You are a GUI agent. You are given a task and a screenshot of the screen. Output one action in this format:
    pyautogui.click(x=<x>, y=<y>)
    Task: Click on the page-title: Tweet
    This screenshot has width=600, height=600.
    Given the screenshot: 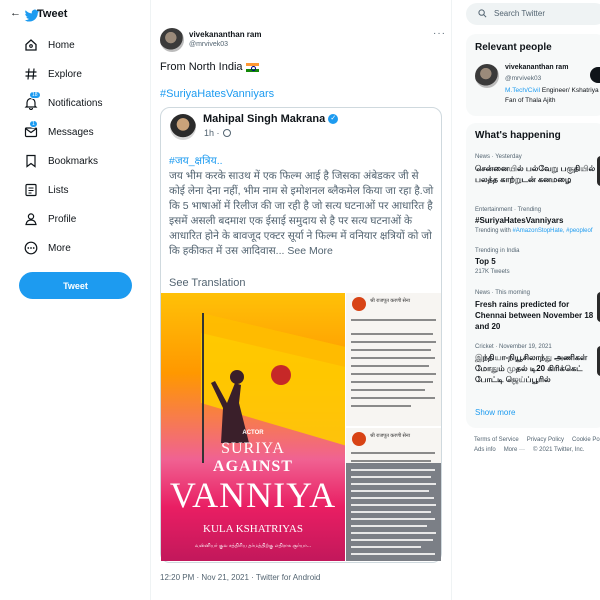 What is the action you would take?
    pyautogui.click(x=52, y=14)
    